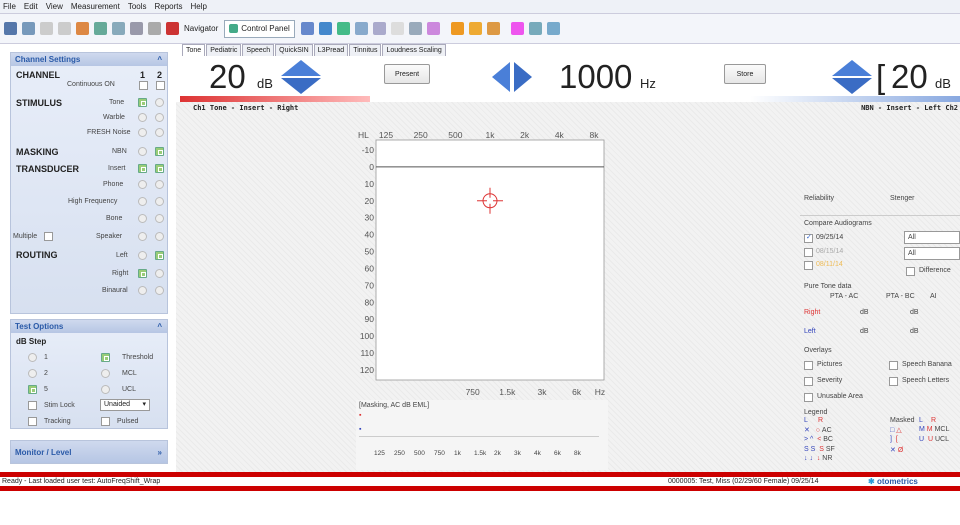 The width and height of the screenshot is (960, 525). What do you see at coordinates (159, 117) in the screenshot?
I see `warble-ch2-radio` at bounding box center [159, 117].